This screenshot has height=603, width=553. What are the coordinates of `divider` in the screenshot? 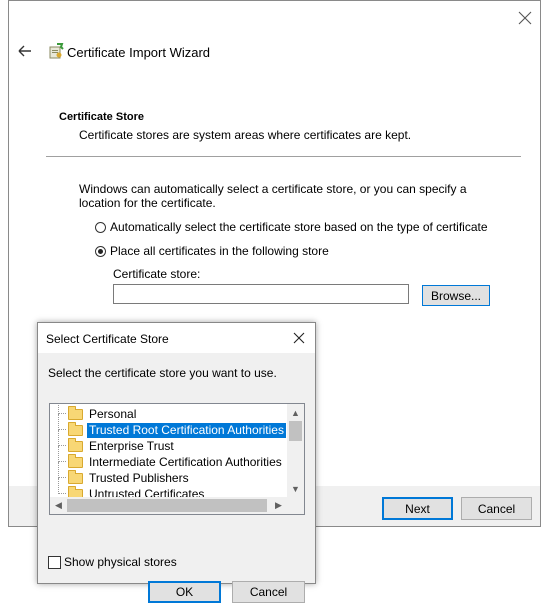 It's located at (283, 156).